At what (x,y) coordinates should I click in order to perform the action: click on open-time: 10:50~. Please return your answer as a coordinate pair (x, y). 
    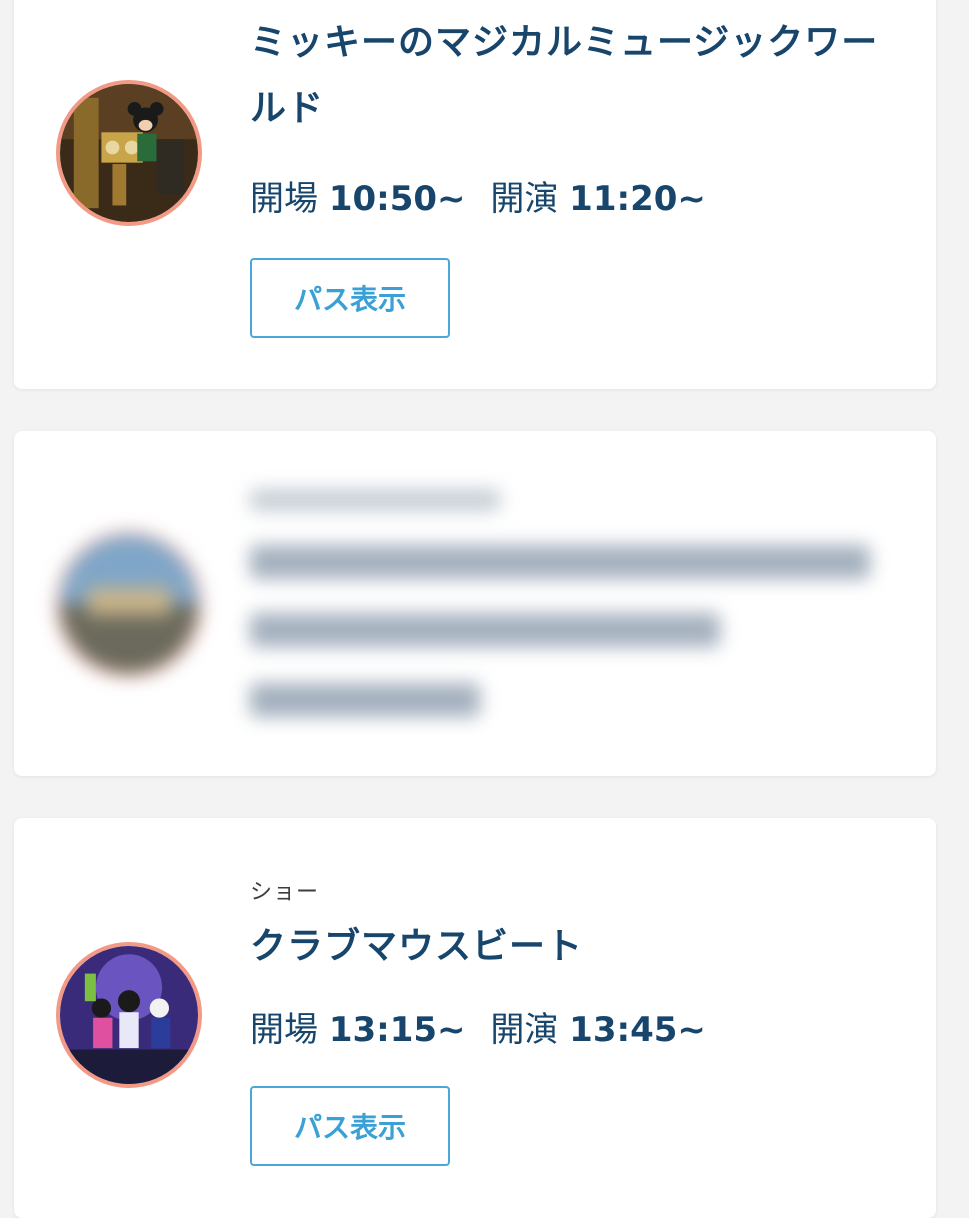
    Looking at the image, I should click on (397, 199).